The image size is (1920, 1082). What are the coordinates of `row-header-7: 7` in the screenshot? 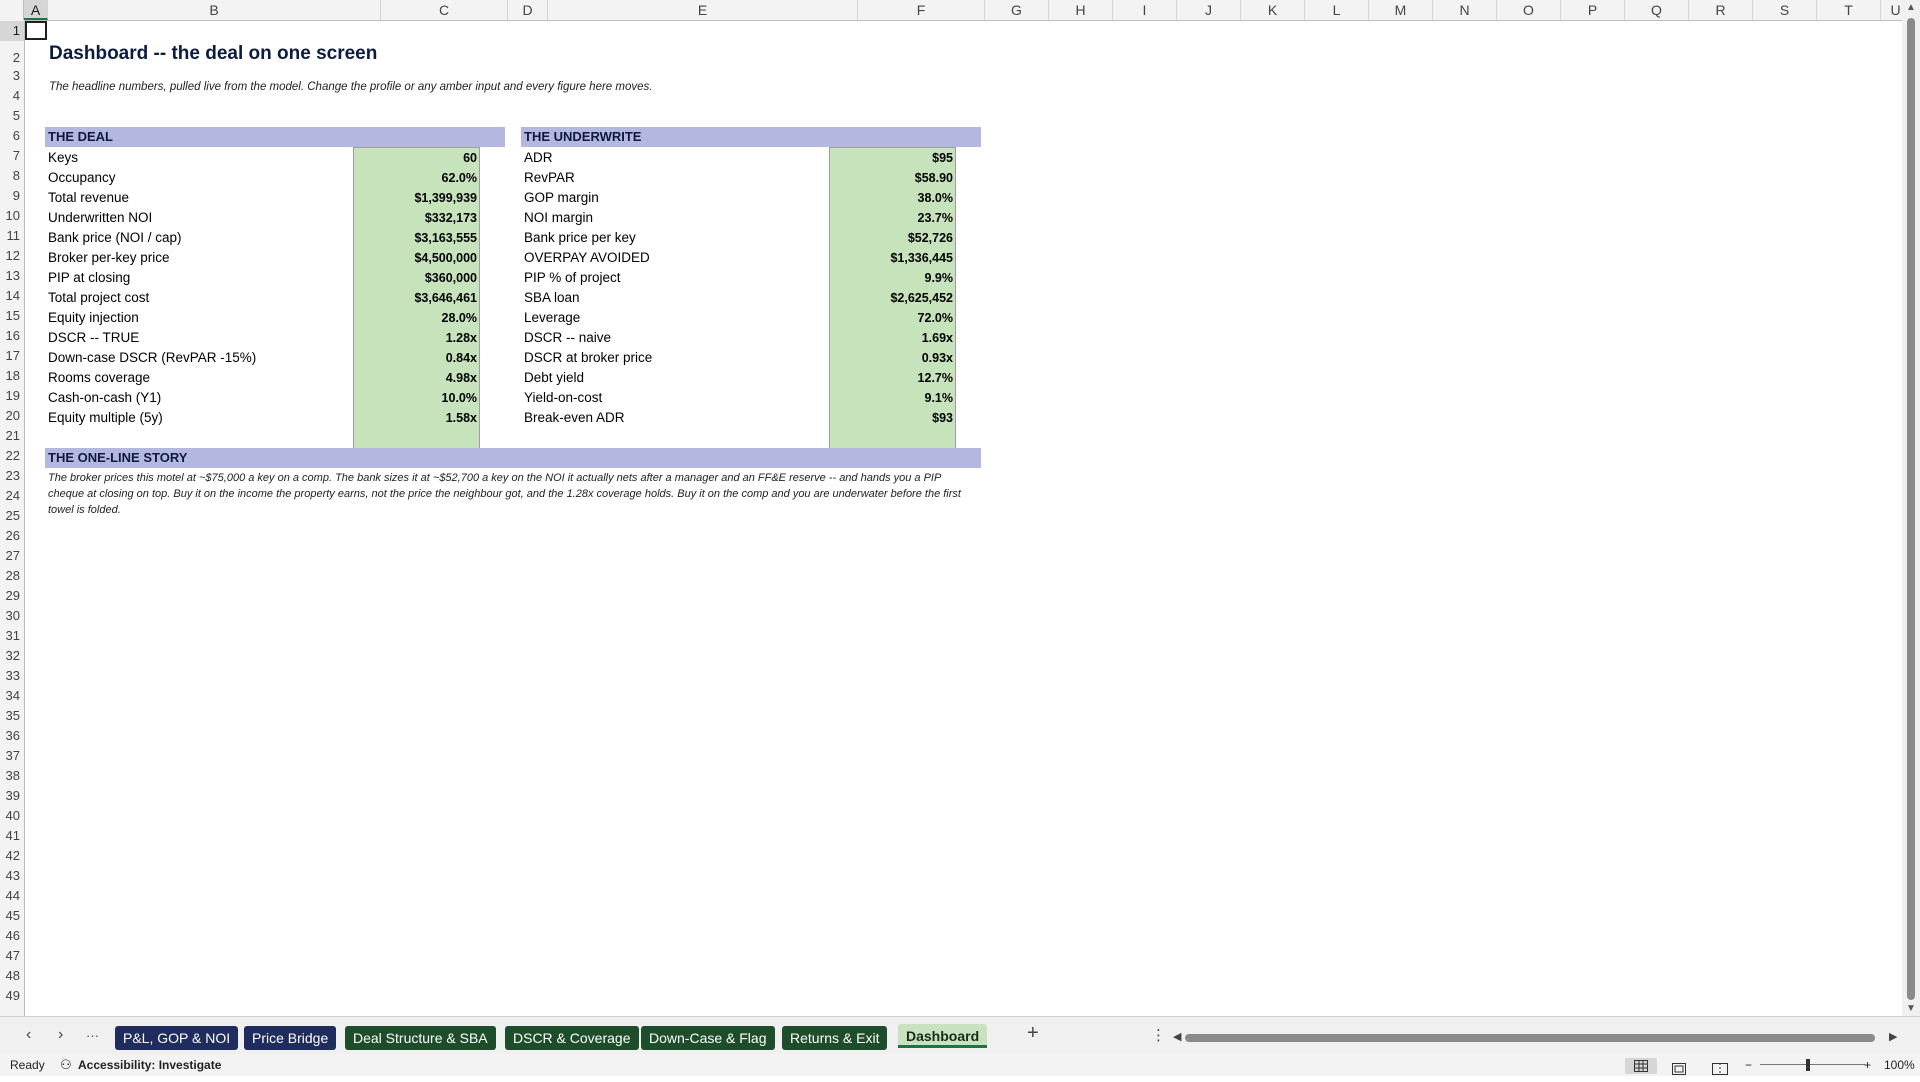 It's located at (12, 156).